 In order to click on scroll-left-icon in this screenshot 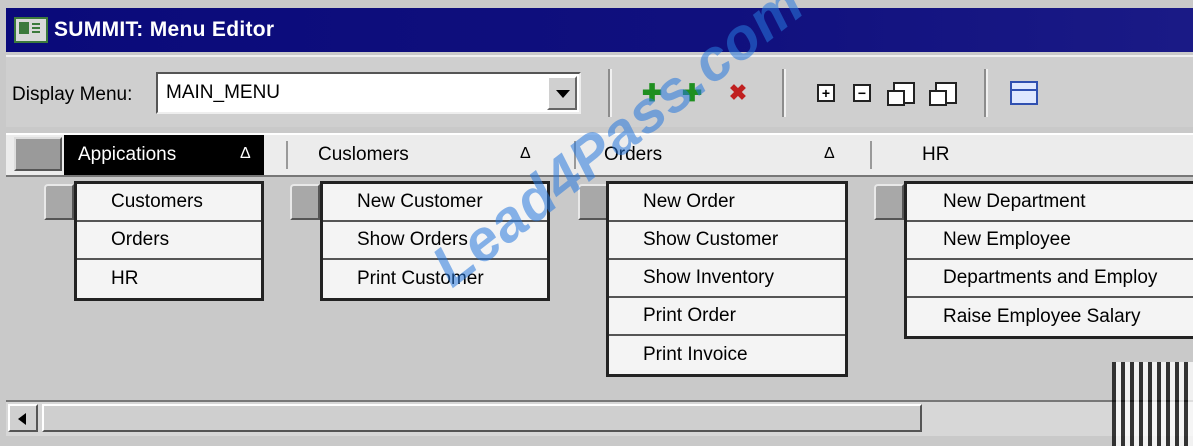, I will do `click(23, 418)`.